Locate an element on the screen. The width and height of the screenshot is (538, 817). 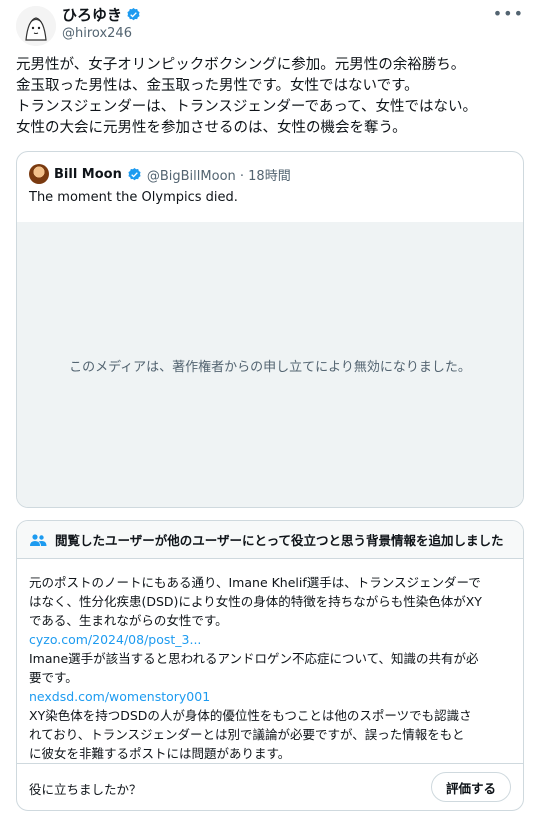
note-text-line: はなく、性分化疾患(DSD)により女性の身体的特徴を持ちながらも性染色体がXY is located at coordinates (255, 601).